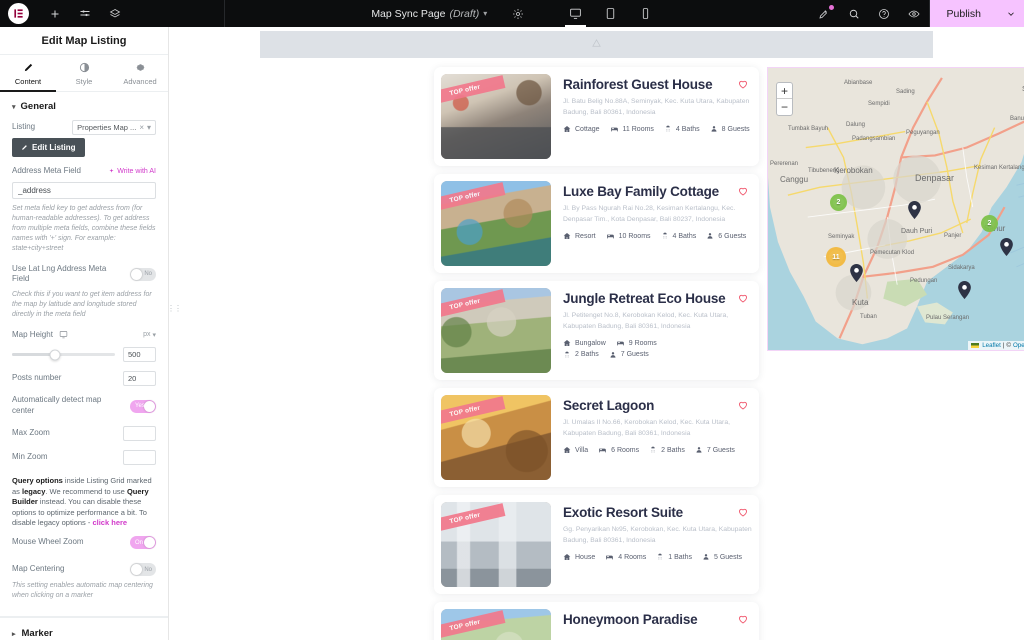  What do you see at coordinates (143, 406) in the screenshot?
I see `auto-center-toggle: Yes` at bounding box center [143, 406].